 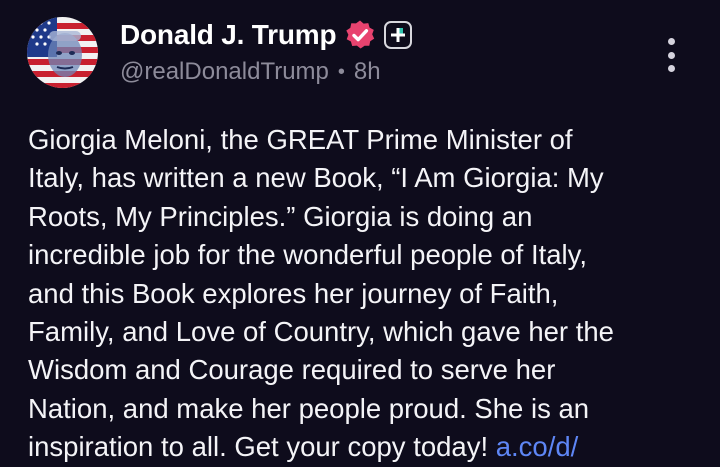 I want to click on author-name: Donald J. Trump, so click(x=228, y=35).